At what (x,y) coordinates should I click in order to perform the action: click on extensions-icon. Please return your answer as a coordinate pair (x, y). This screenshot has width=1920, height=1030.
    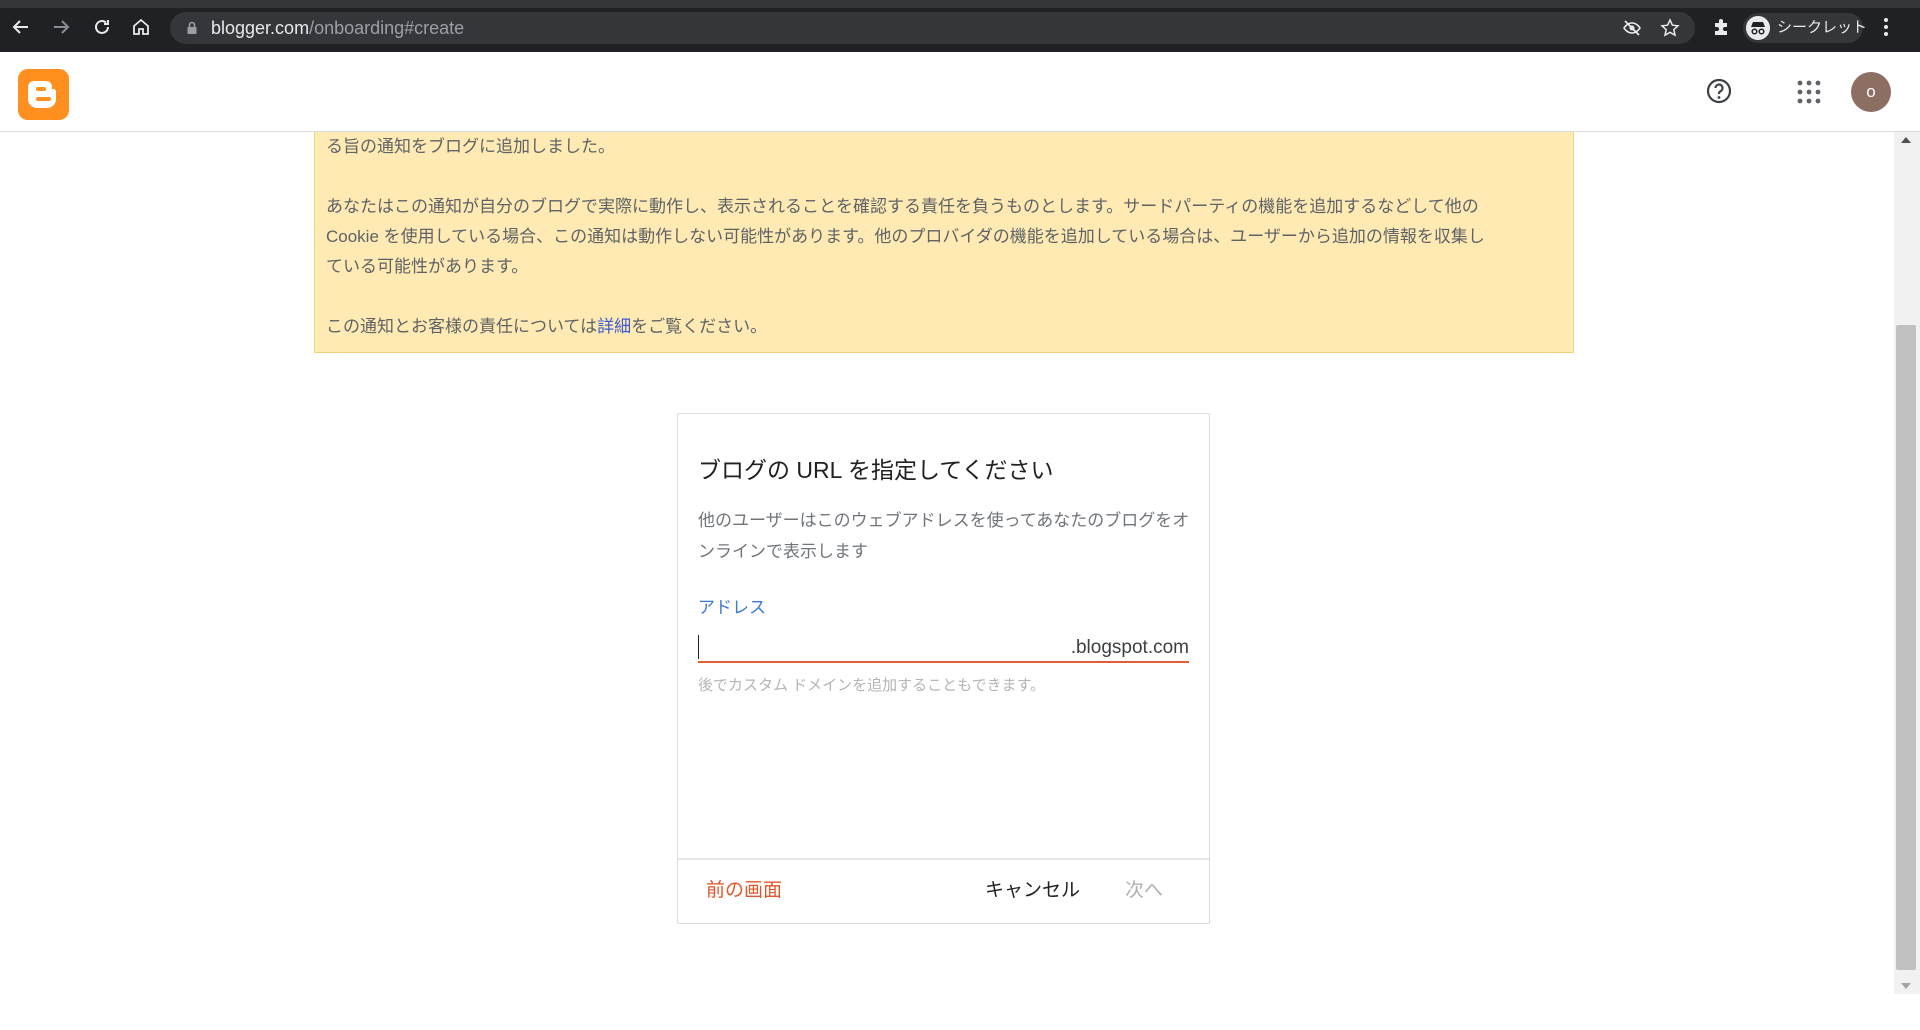
    Looking at the image, I should click on (1722, 27).